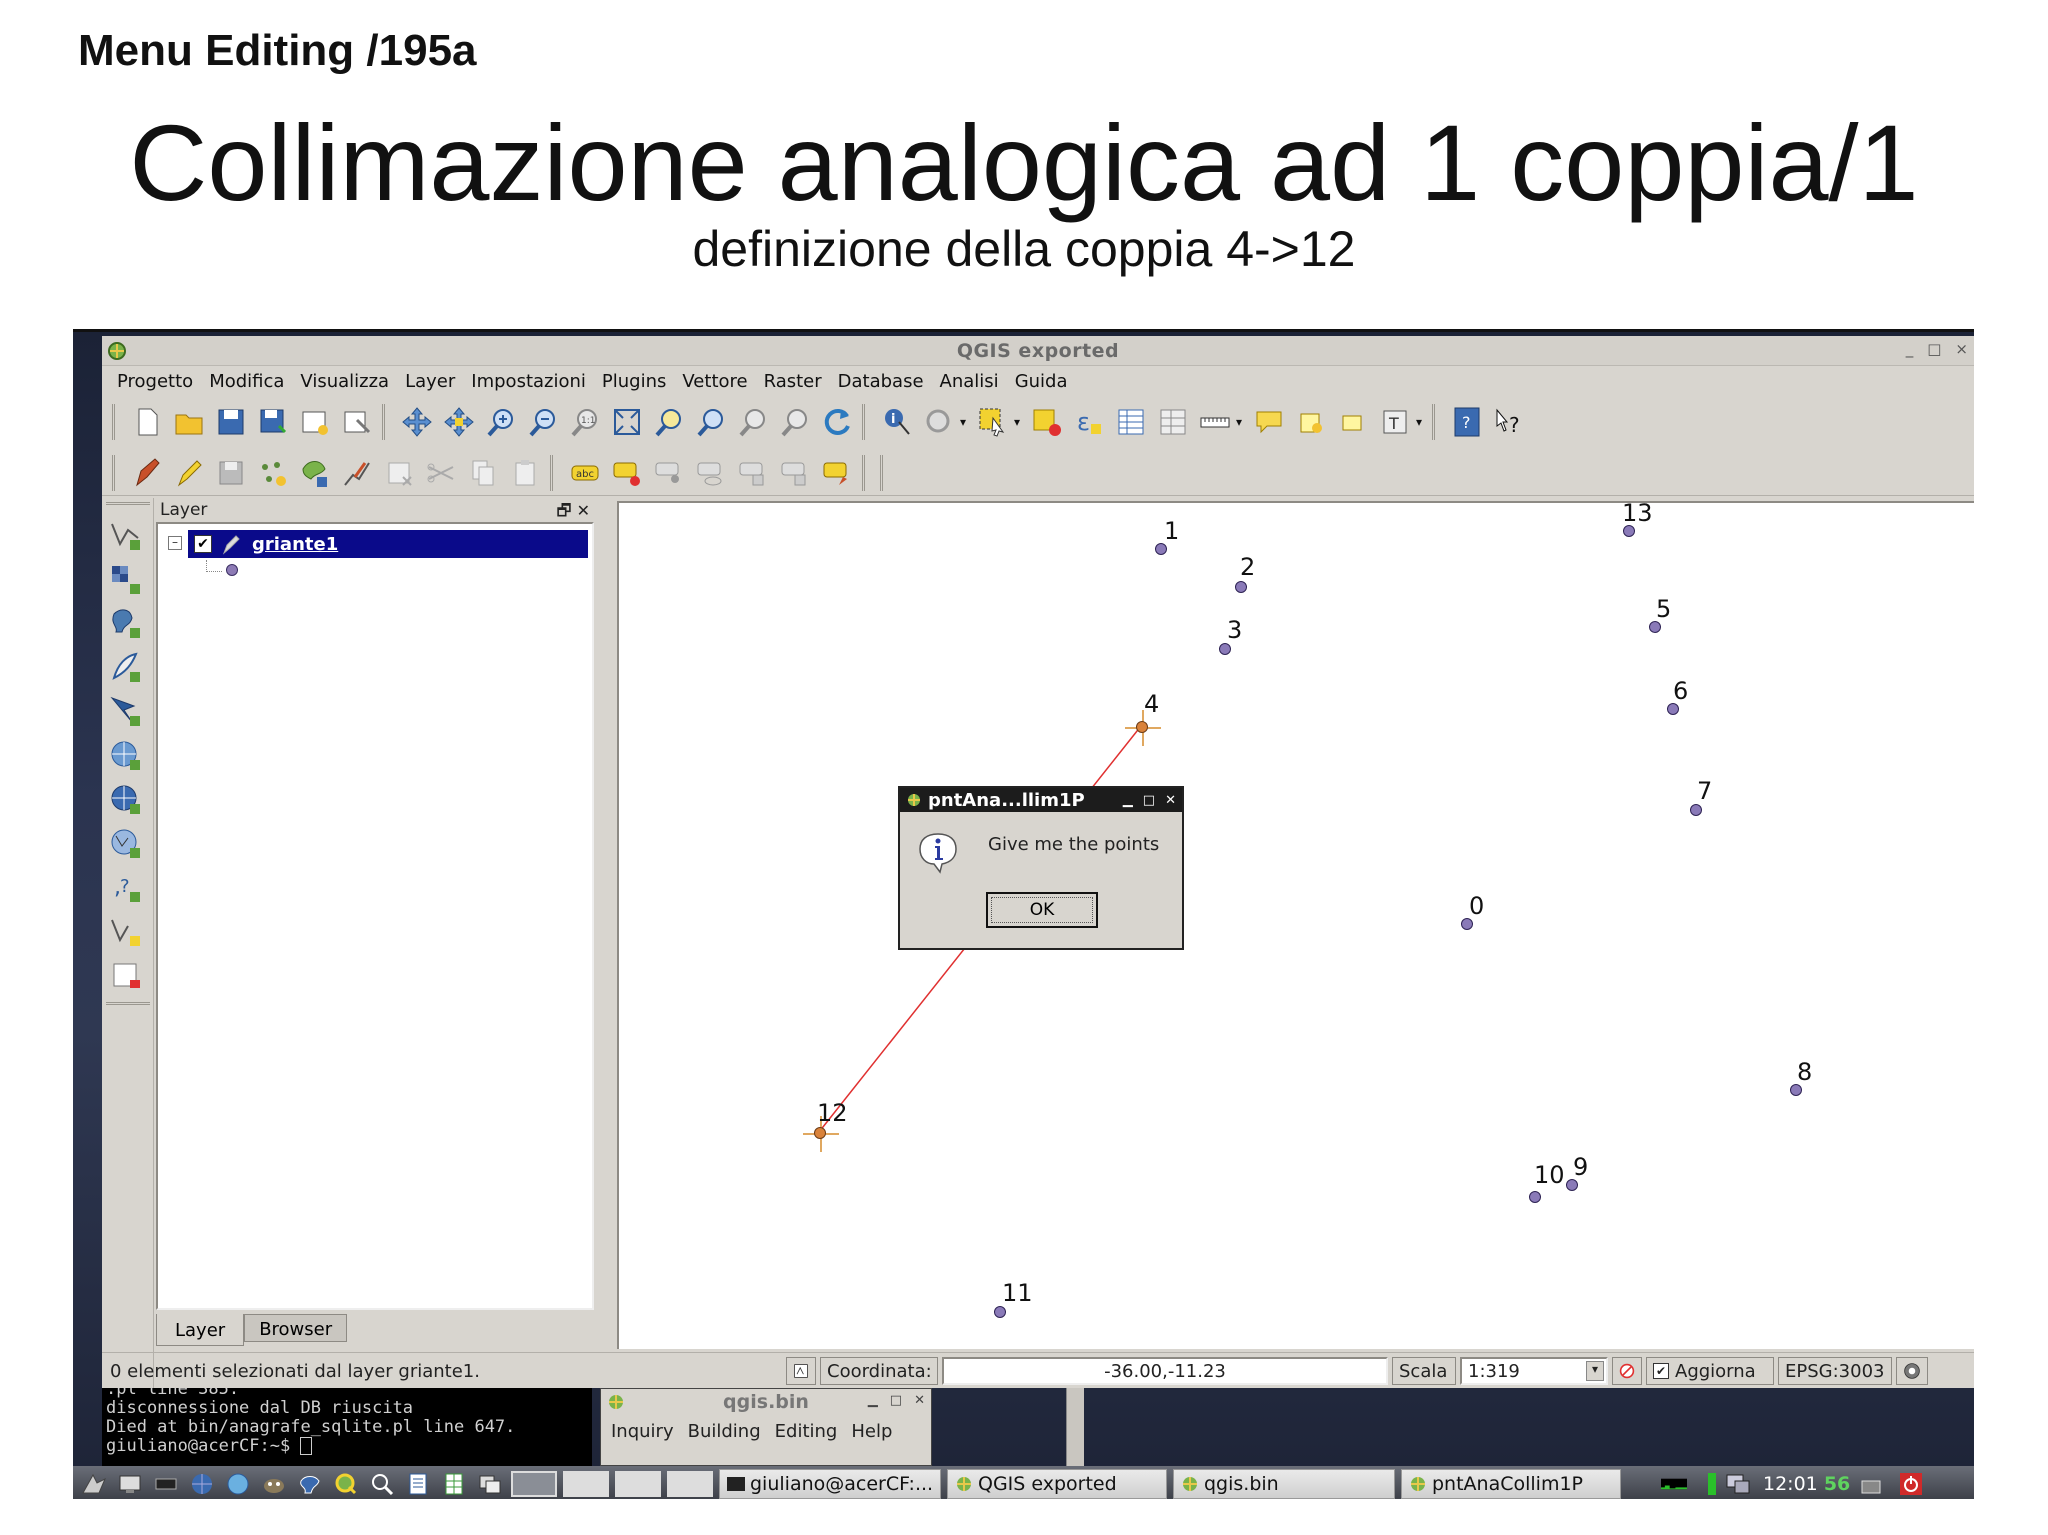 The width and height of the screenshot is (2048, 1535). Describe the element at coordinates (1042, 910) in the screenshot. I see `ok-button: OK` at that location.